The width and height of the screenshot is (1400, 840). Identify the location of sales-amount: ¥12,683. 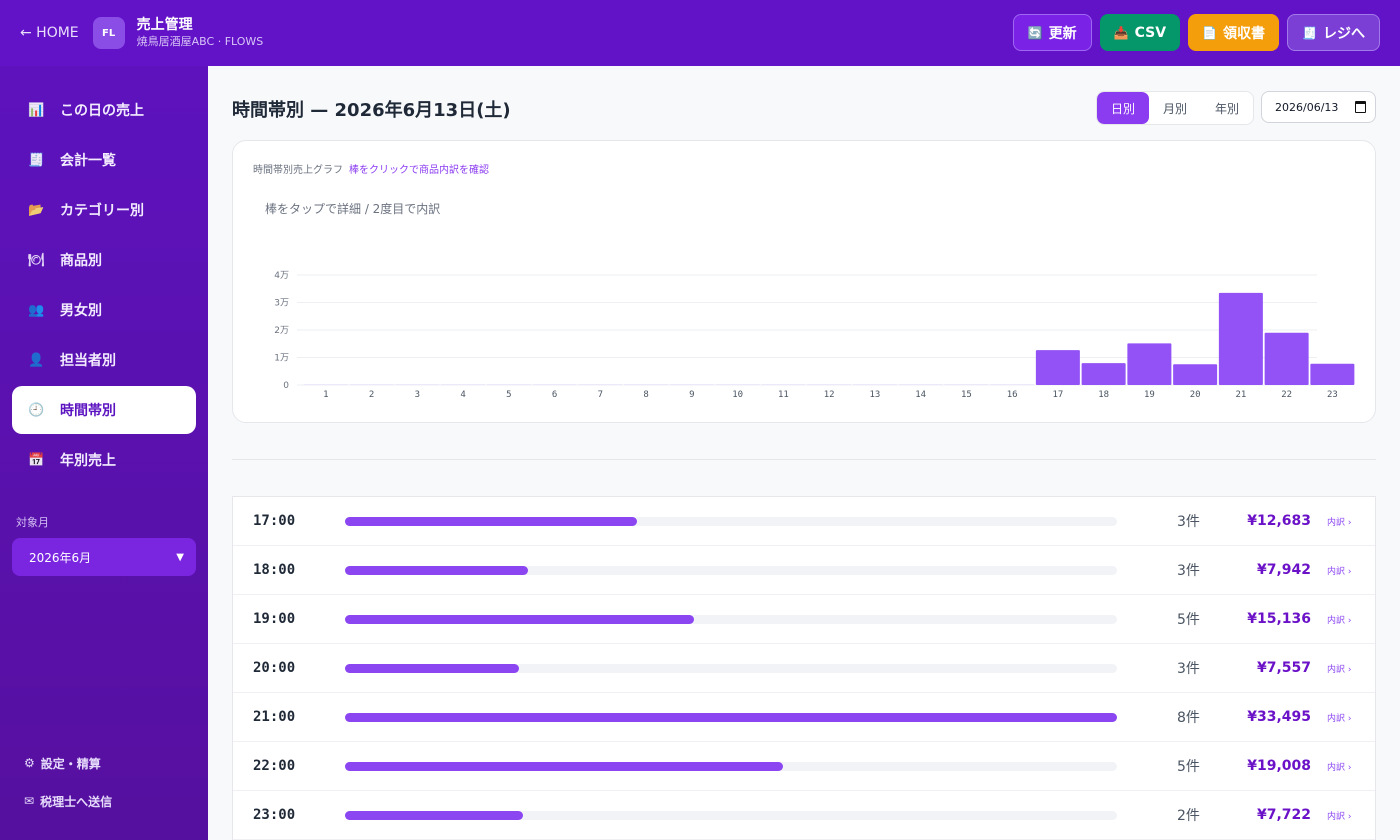
(1279, 521).